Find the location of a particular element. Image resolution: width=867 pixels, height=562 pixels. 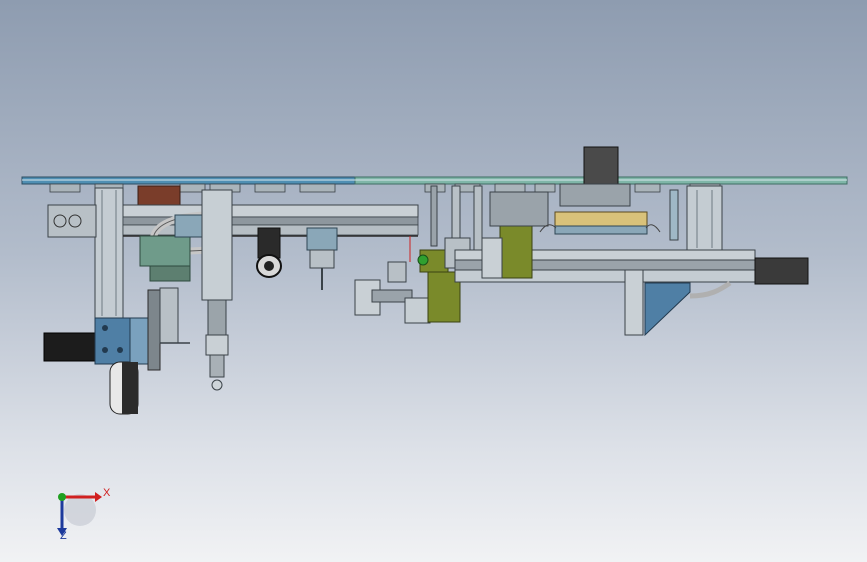

side-bracket is located at coordinates (168, 329).